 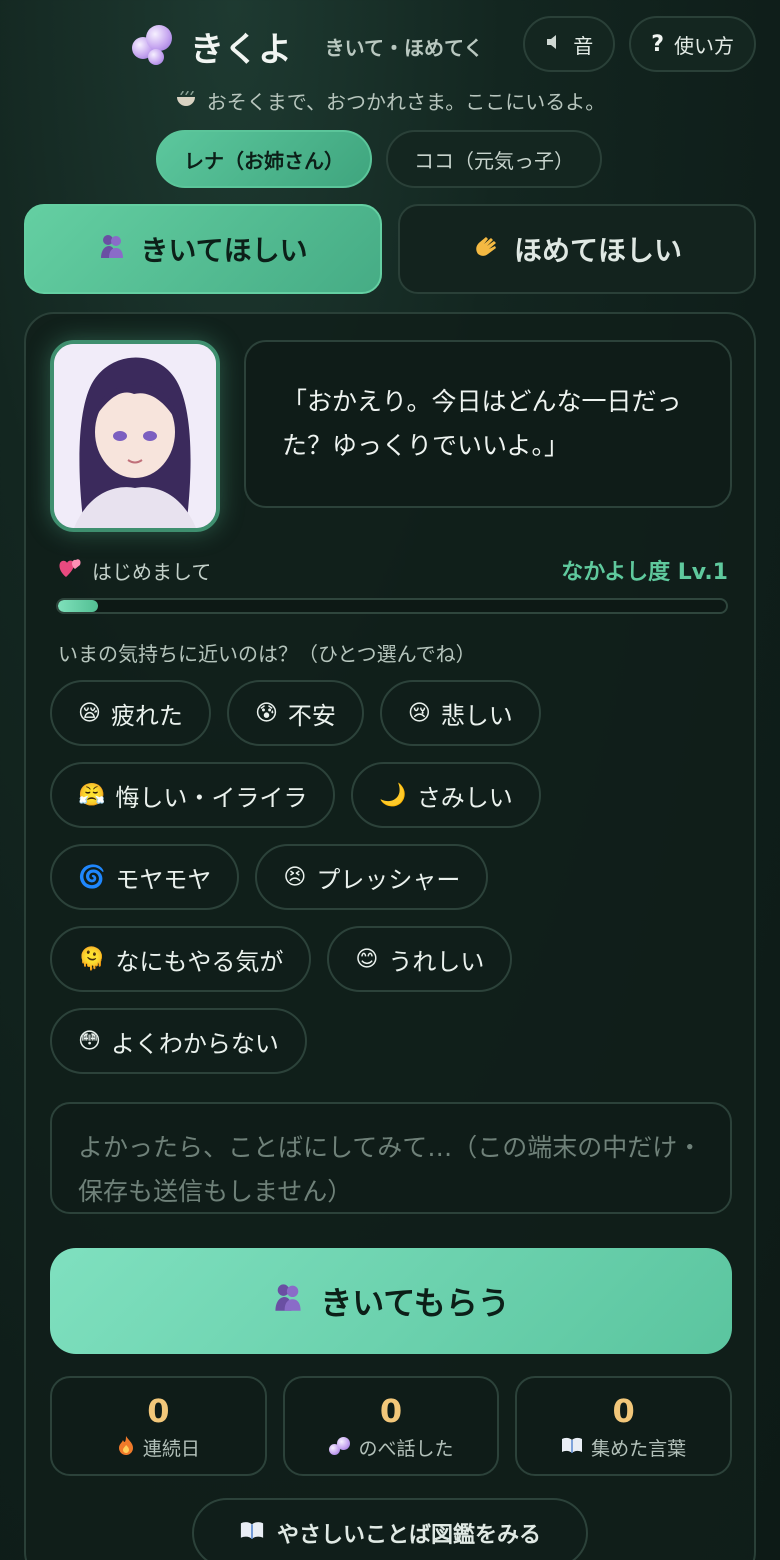 What do you see at coordinates (390, 1169) in the screenshot?
I see `feelings-input-placeholder: よかったら、ことばにしてみて…（この端末の中だけ・保存も送信もしません）` at bounding box center [390, 1169].